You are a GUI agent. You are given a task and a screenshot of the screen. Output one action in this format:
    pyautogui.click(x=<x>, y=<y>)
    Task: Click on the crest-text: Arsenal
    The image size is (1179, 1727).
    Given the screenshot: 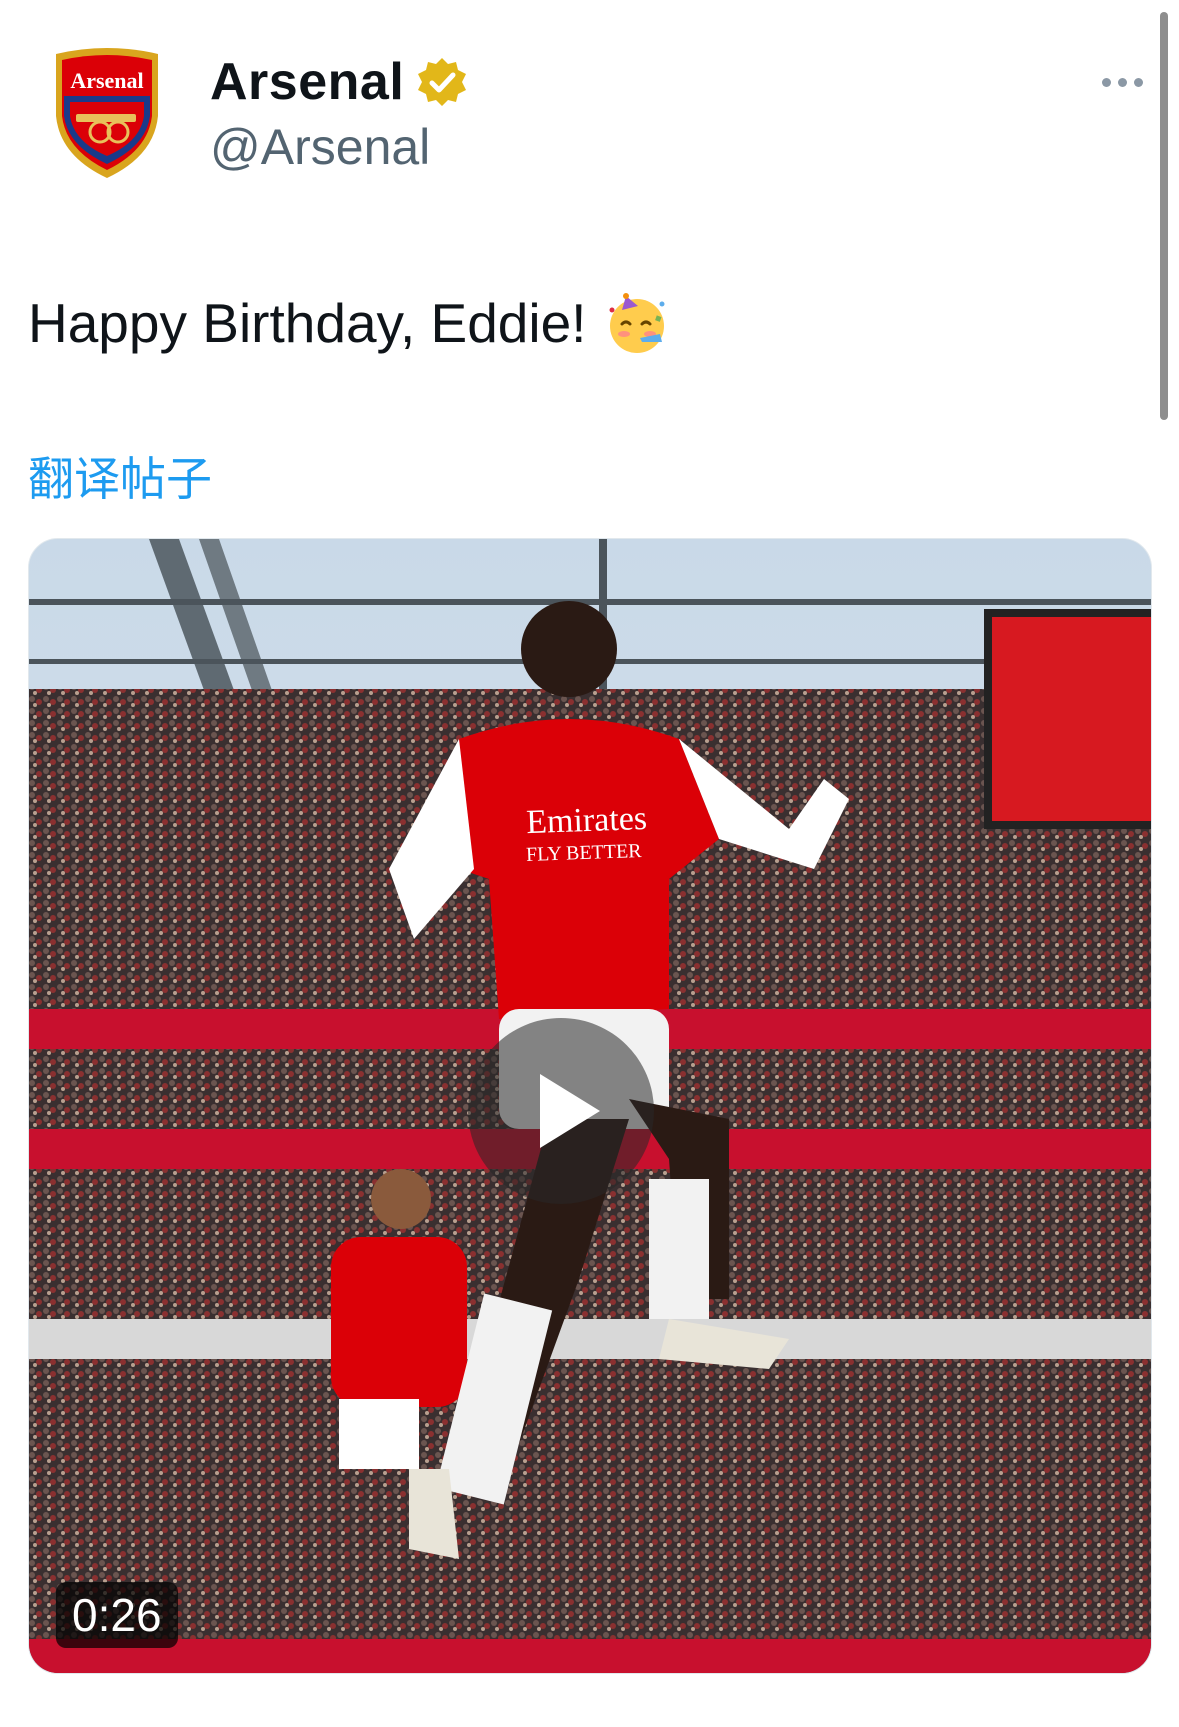 What is the action you would take?
    pyautogui.click(x=106, y=80)
    